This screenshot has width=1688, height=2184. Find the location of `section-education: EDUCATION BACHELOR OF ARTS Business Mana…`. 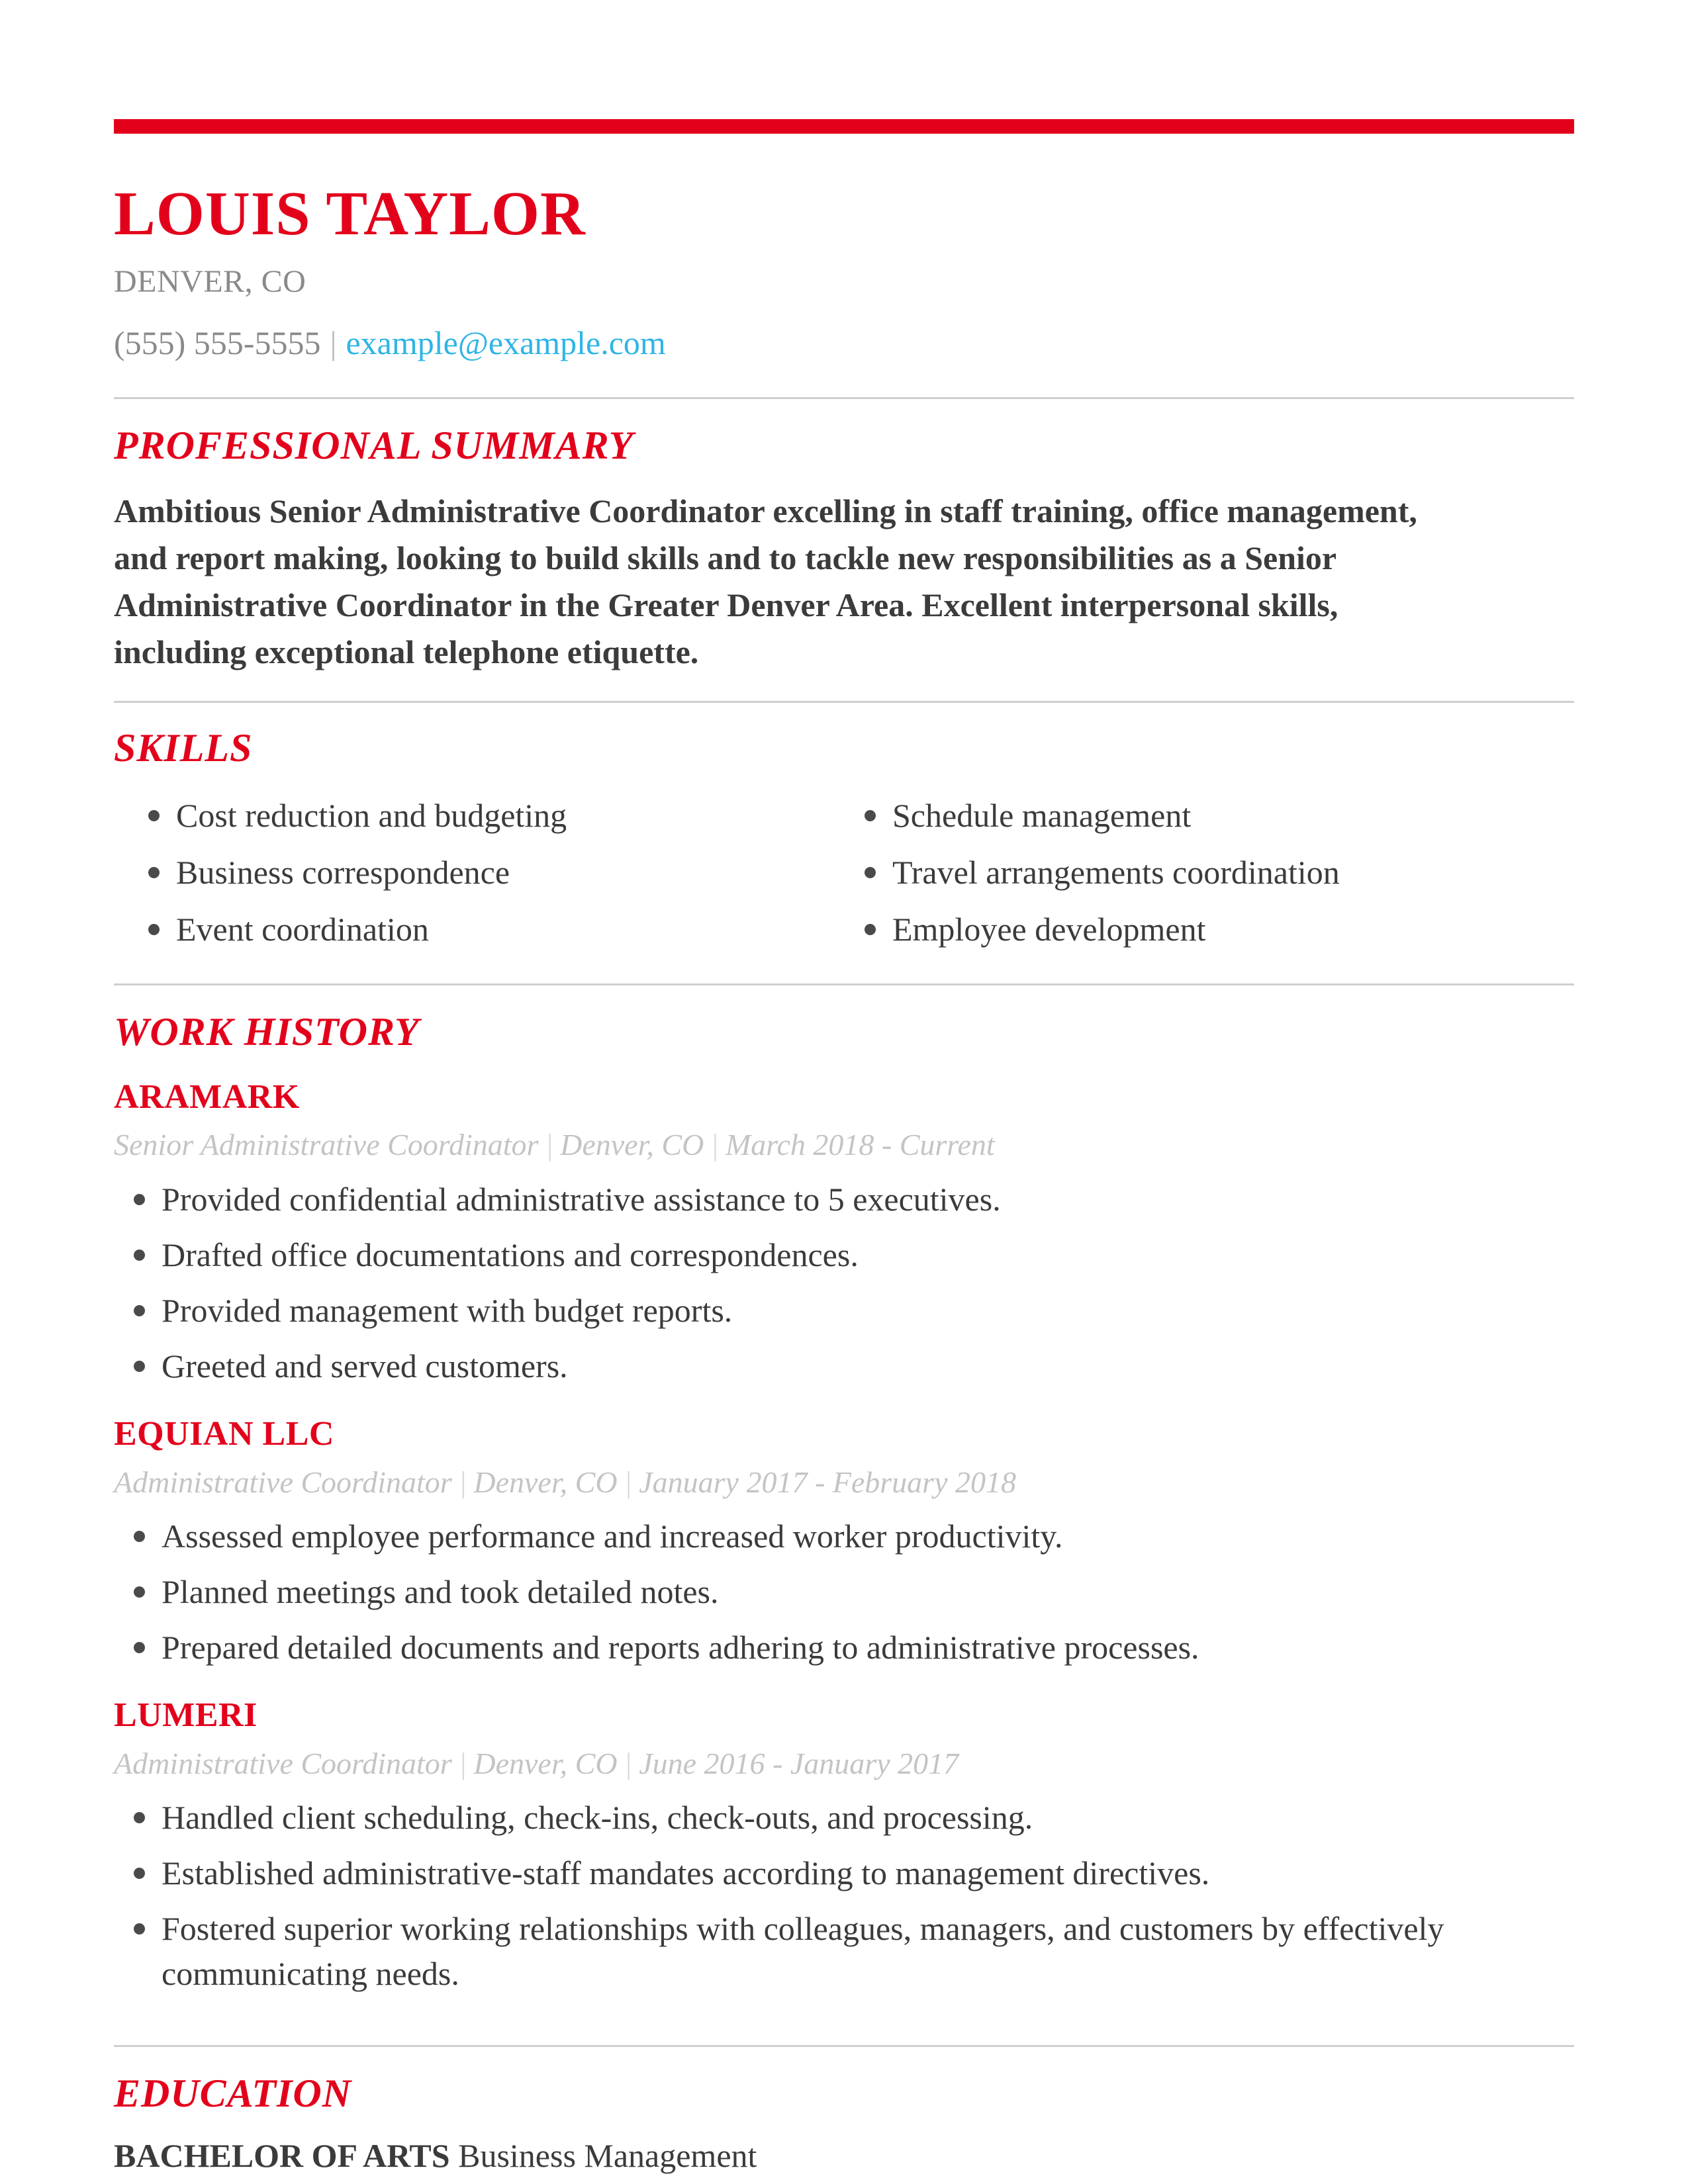

section-education: EDUCATION BACHELOR OF ARTS Business Mana… is located at coordinates (844, 2128).